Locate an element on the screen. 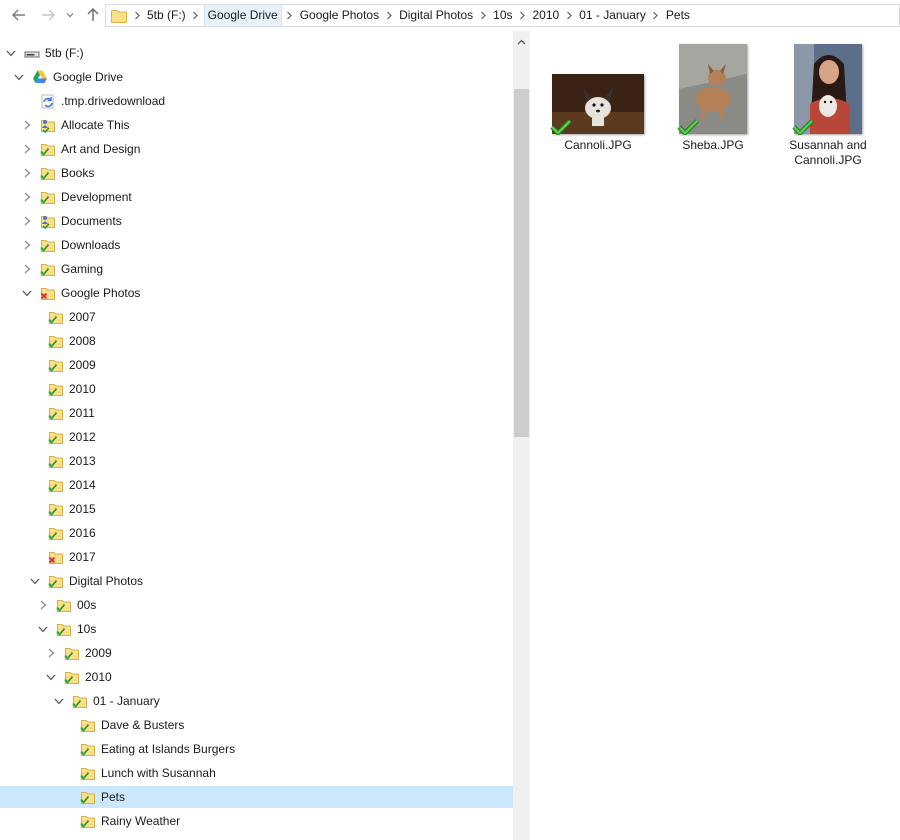  breadcrumb-item: 01 - January is located at coordinates (612, 15).